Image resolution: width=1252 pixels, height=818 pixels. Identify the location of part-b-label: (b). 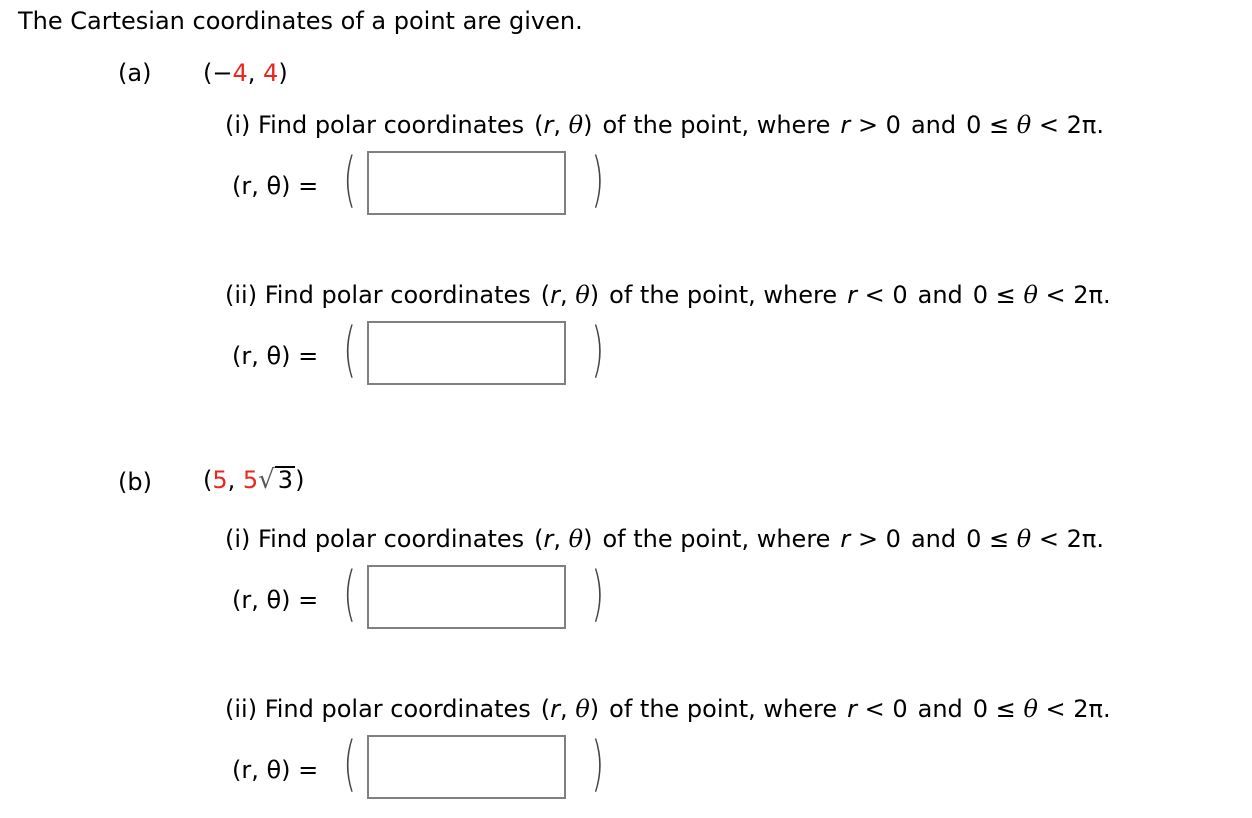
(135, 482).